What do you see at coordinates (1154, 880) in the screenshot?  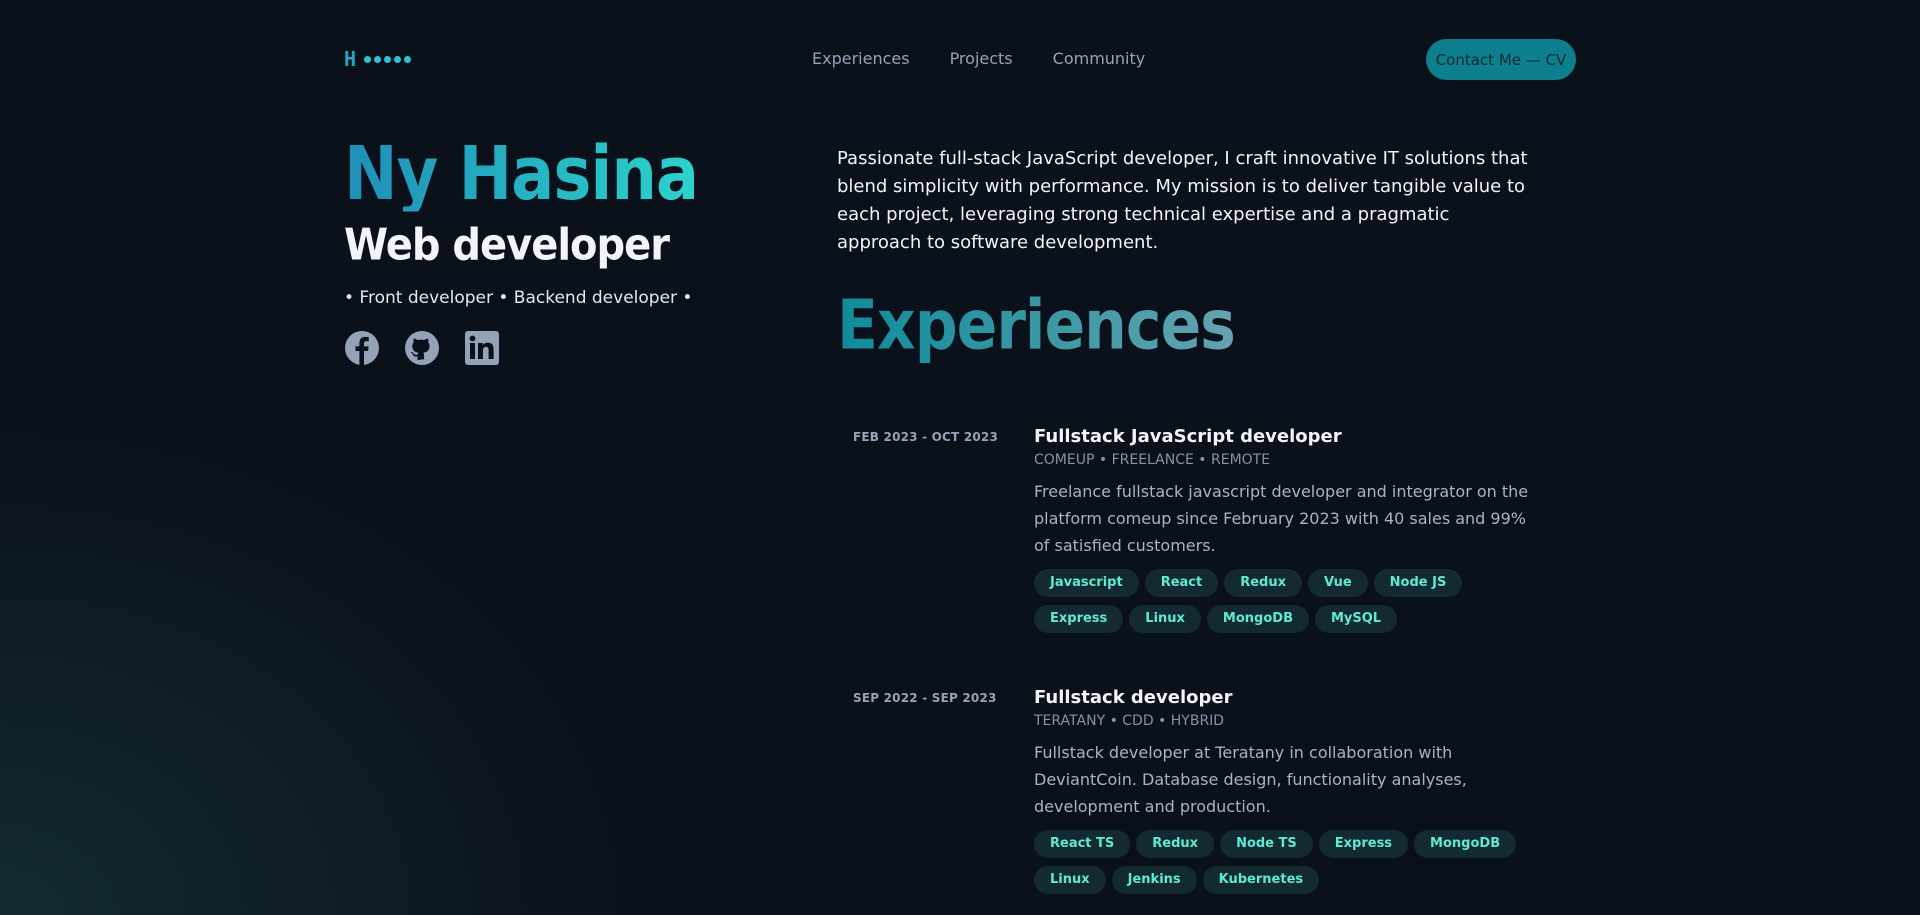 I see `tech-tag: Jenkins` at bounding box center [1154, 880].